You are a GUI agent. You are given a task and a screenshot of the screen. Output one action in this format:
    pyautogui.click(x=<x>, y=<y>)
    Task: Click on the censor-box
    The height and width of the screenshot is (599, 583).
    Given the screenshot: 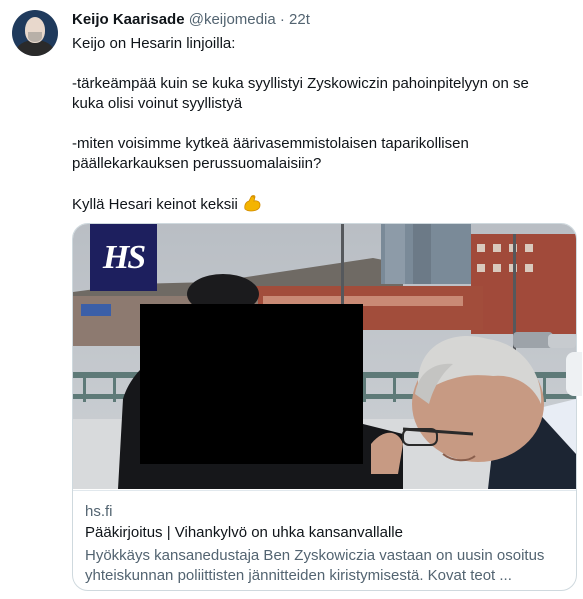 What is the action you would take?
    pyautogui.click(x=251, y=384)
    